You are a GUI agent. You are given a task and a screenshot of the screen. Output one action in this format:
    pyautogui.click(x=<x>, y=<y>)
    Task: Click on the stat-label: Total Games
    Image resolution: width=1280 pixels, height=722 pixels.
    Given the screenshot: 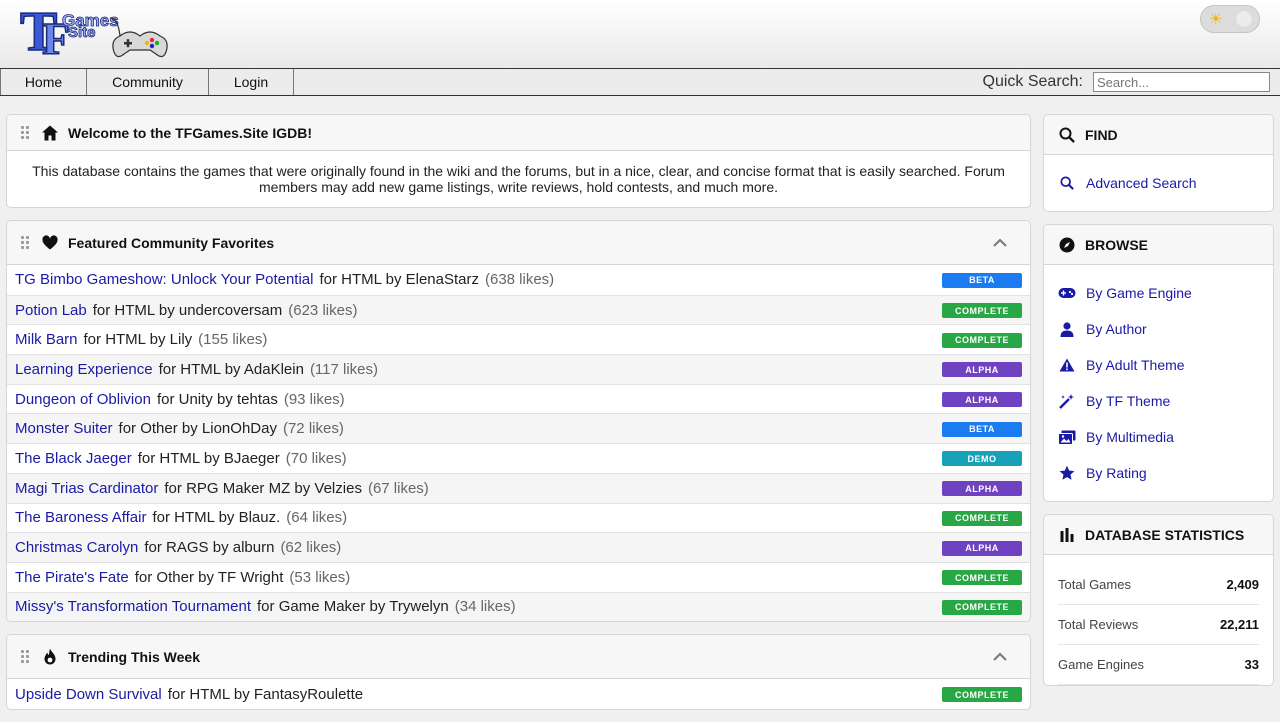 What is the action you would take?
    pyautogui.click(x=1094, y=584)
    